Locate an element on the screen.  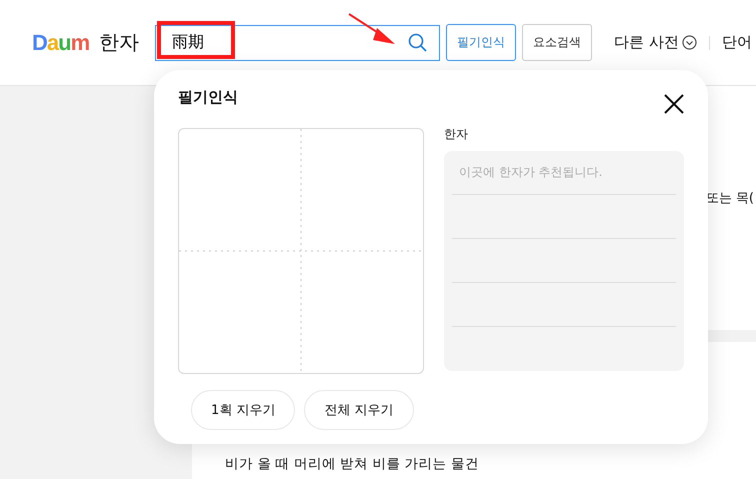
section-title: 한자 is located at coordinates (119, 42).